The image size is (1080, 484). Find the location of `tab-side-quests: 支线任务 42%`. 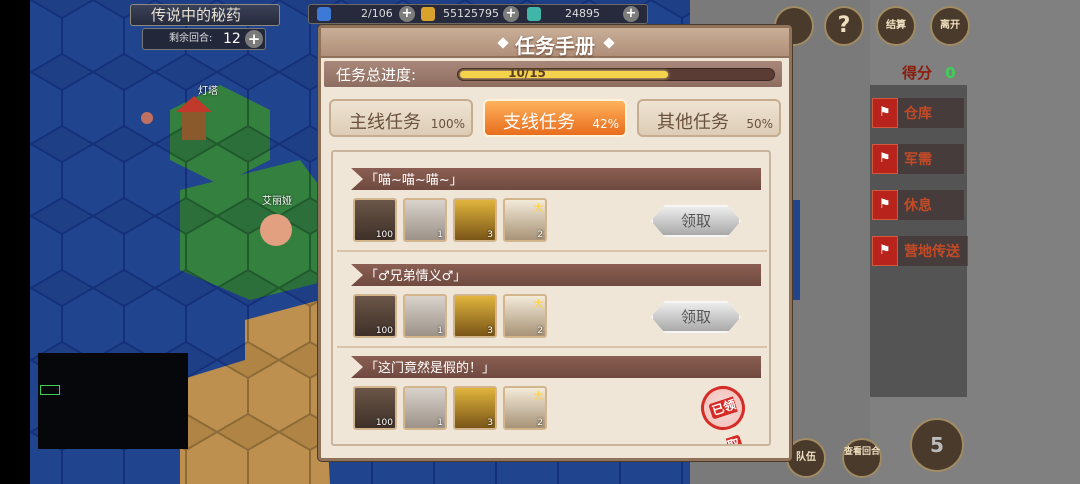

tab-side-quests: 支线任务 42% is located at coordinates (555, 118).